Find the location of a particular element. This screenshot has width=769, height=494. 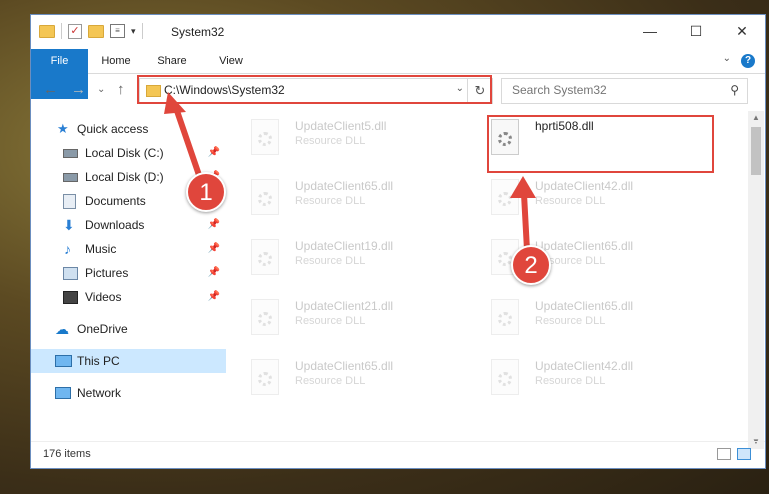

file-name: UpdateClient5.dll is located at coordinates (341, 126).